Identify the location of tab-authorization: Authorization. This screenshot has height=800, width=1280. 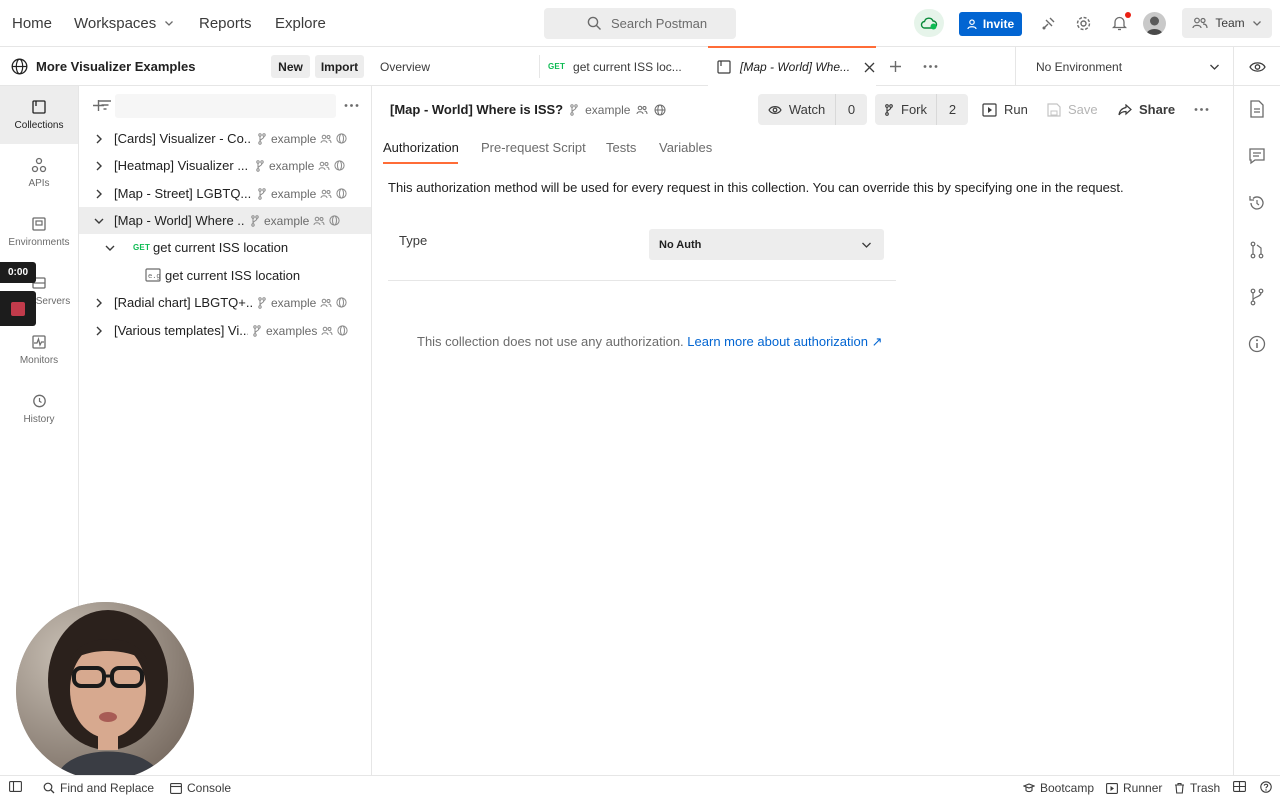
(421, 147).